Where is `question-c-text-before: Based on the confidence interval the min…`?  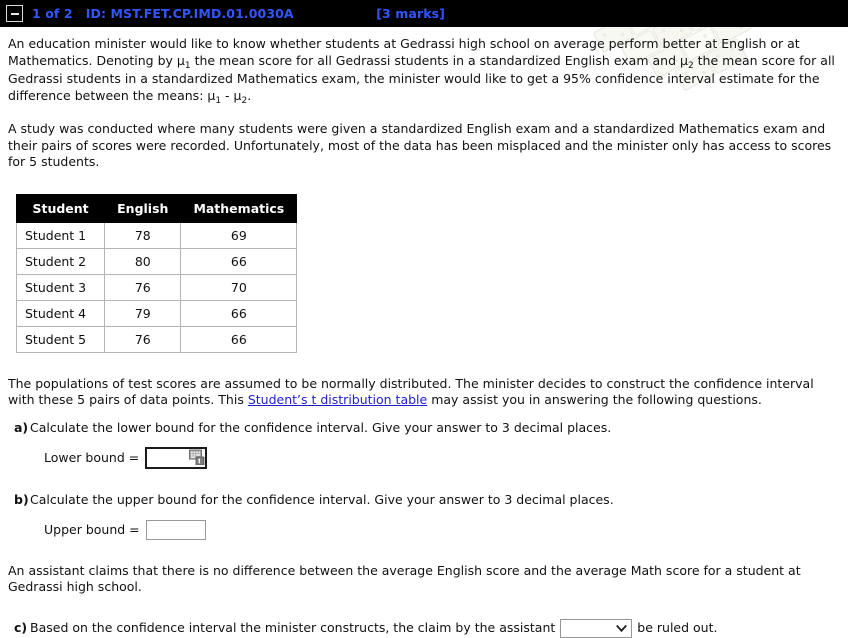 question-c-text-before: Based on the confidence interval the min… is located at coordinates (293, 627).